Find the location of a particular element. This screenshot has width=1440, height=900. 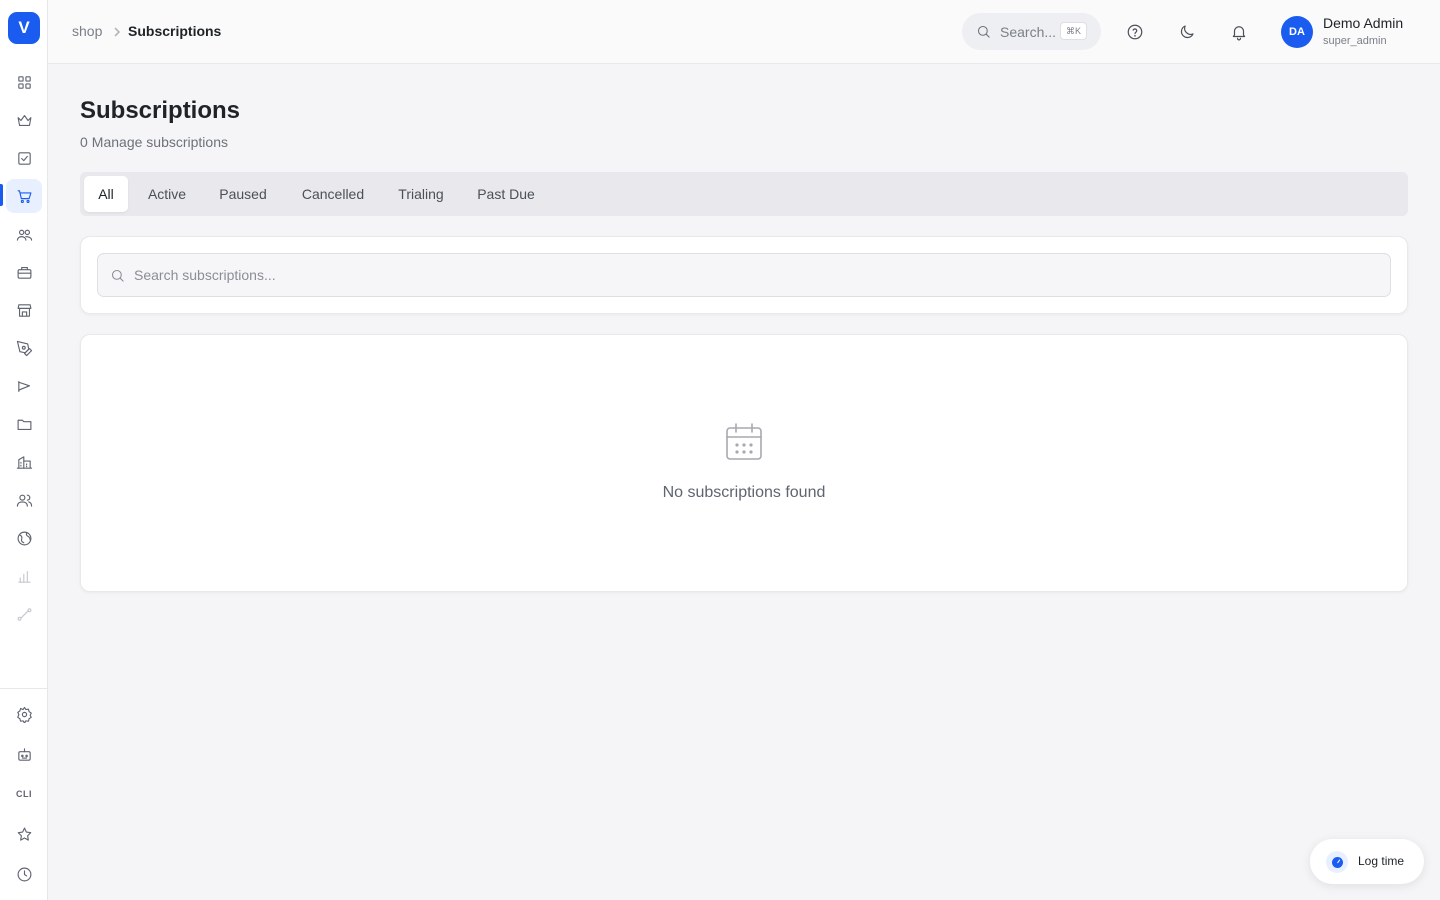

robot-icon is located at coordinates (24, 754).